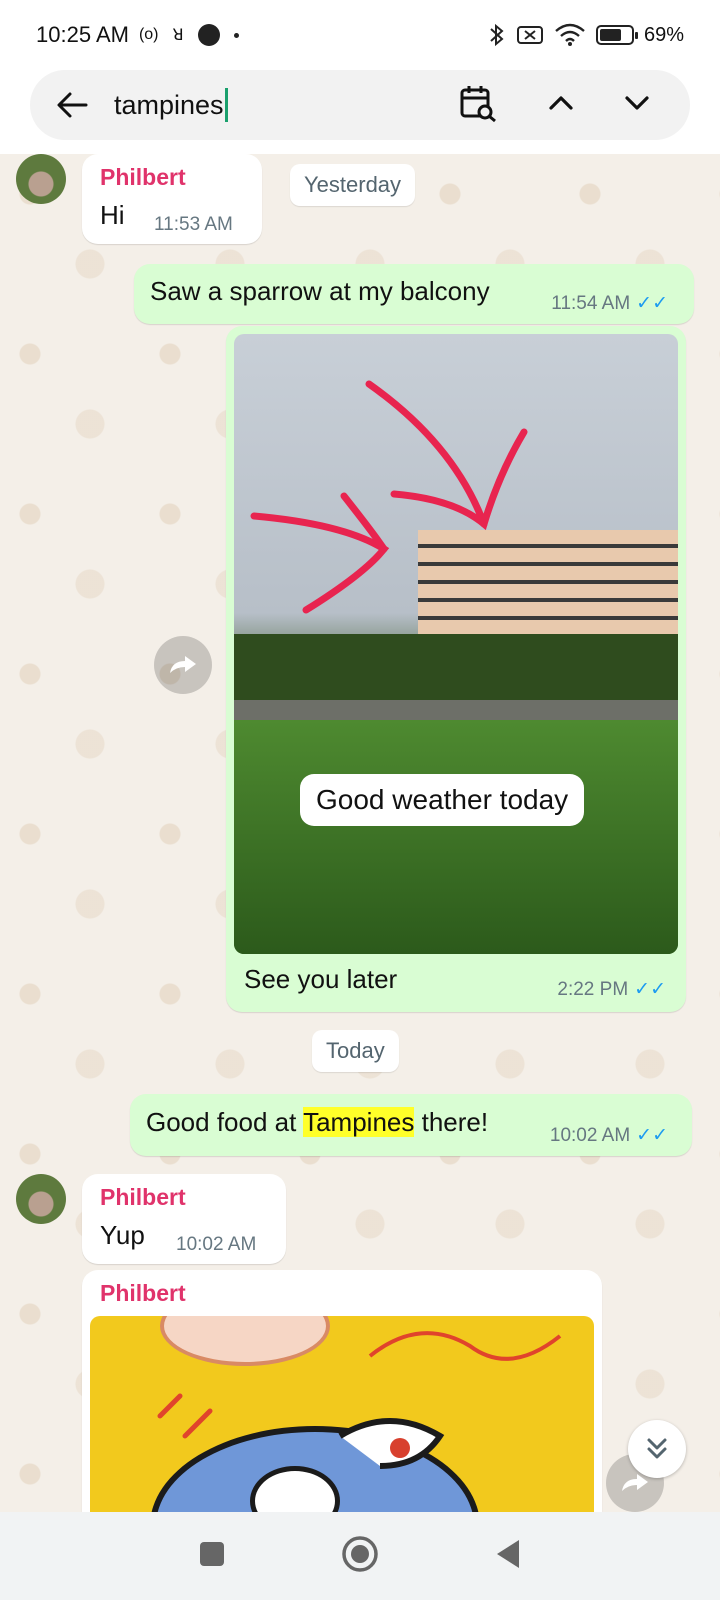 This screenshot has width=720, height=1600. What do you see at coordinates (226, 105) in the screenshot?
I see `text-cursor` at bounding box center [226, 105].